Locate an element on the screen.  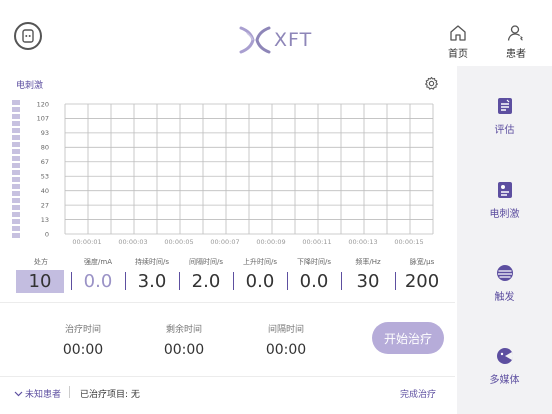
evaluation-icon is located at coordinates (504, 106).